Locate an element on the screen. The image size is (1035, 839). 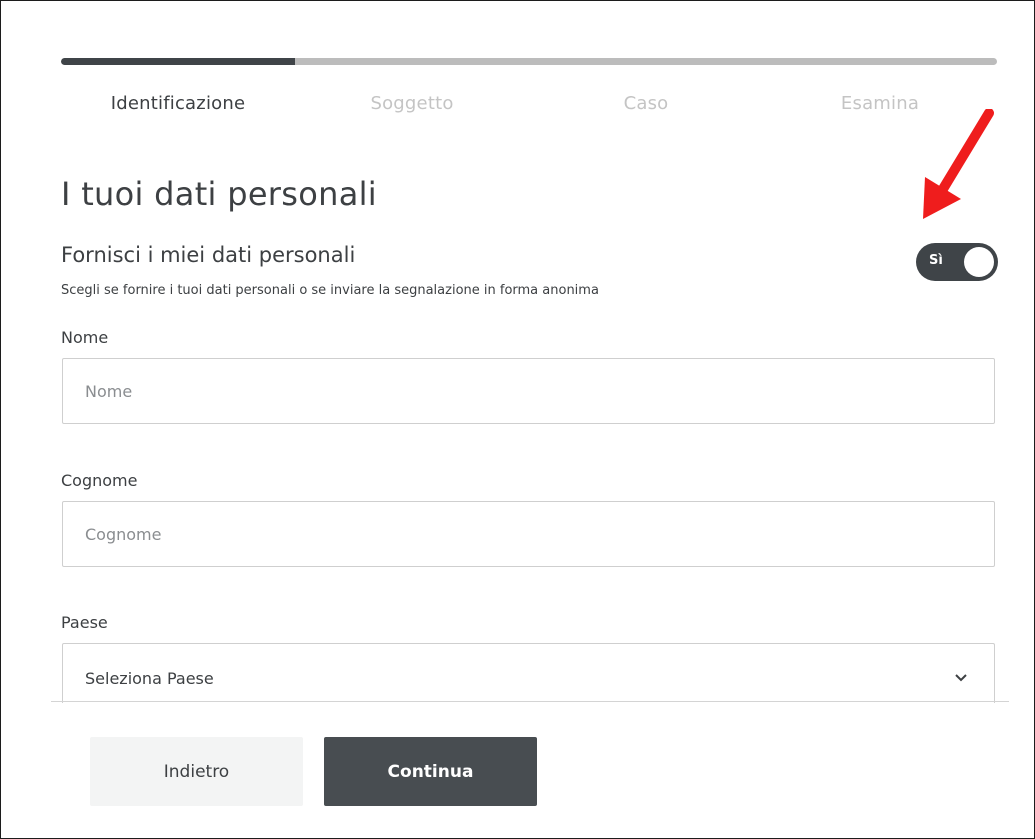
toggle-knob is located at coordinates (979, 262).